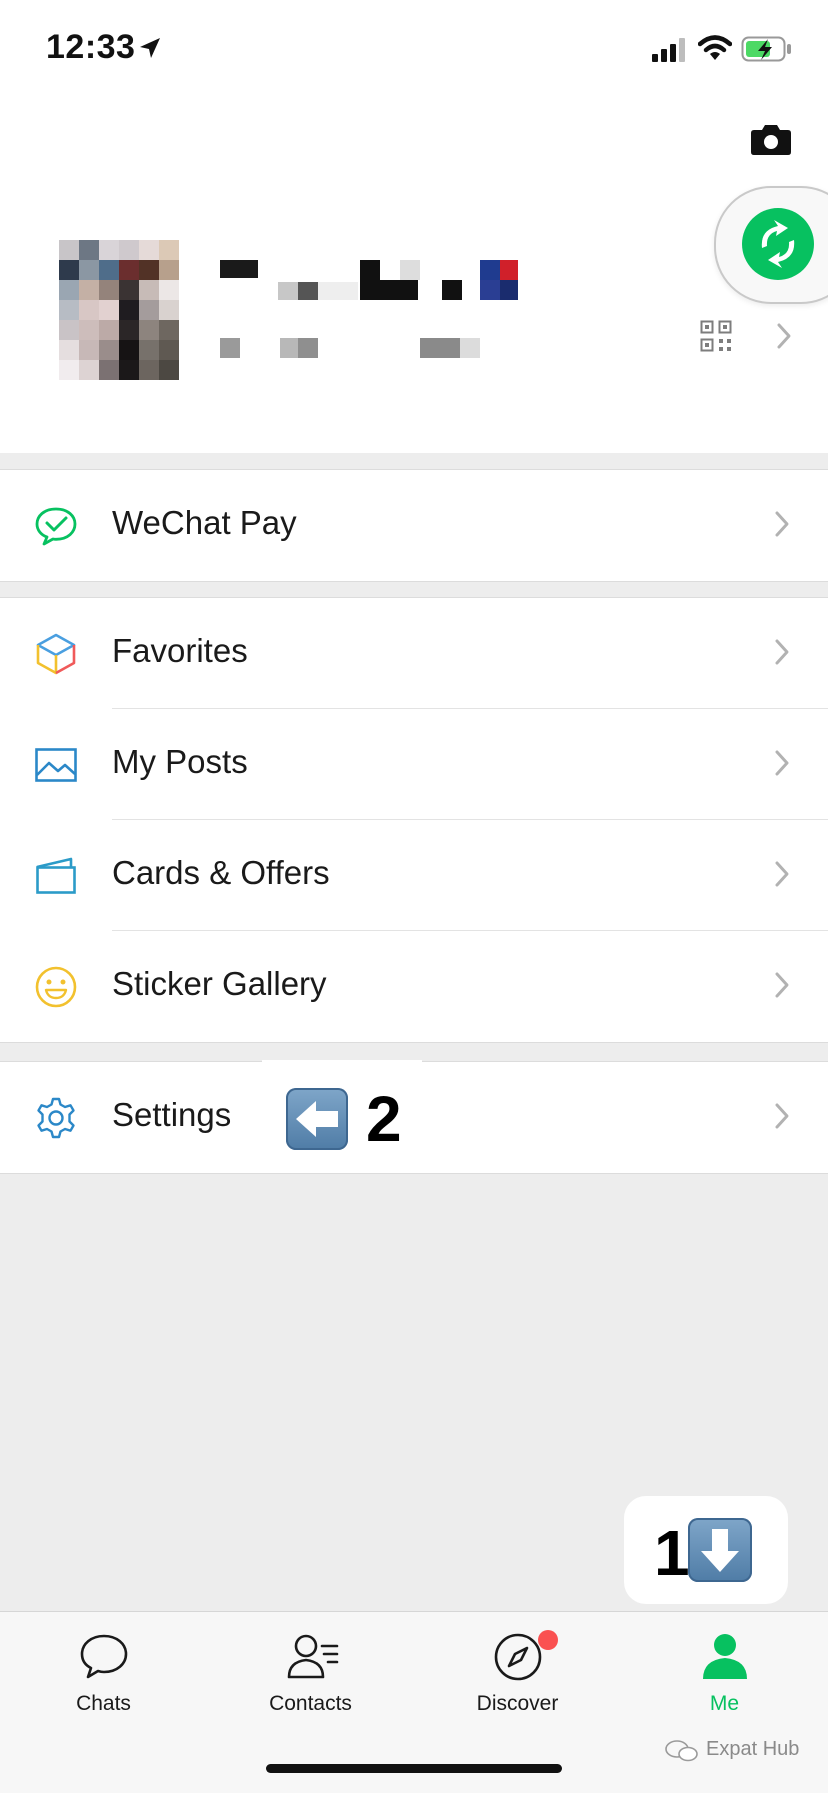 The height and width of the screenshot is (1793, 828). I want to click on menu-label-cards-offers: Cards & Offers, so click(221, 872).